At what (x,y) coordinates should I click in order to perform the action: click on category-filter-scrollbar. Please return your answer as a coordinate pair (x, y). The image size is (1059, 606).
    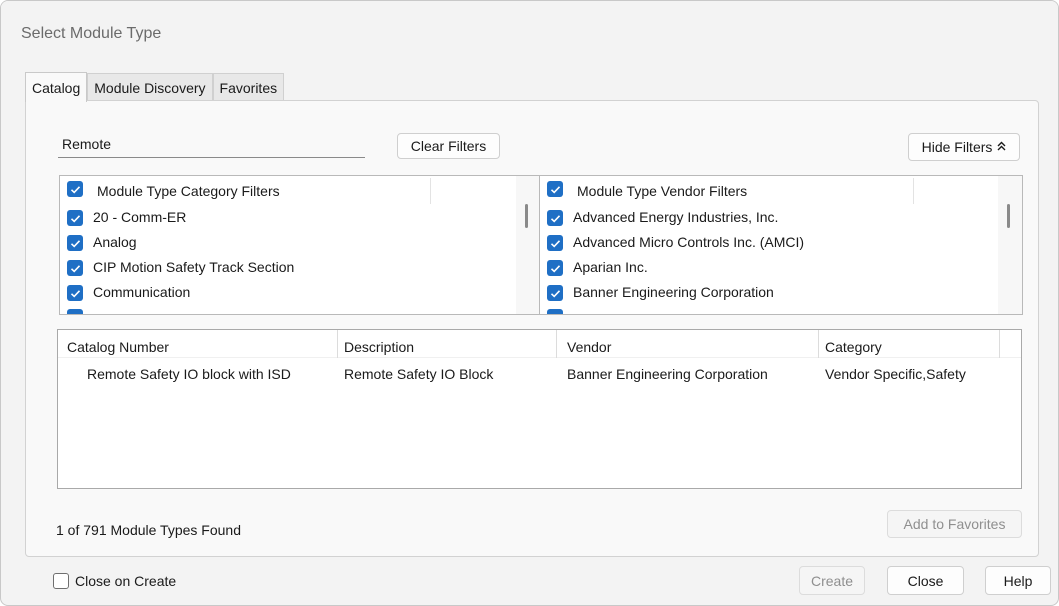
    Looking at the image, I should click on (528, 245).